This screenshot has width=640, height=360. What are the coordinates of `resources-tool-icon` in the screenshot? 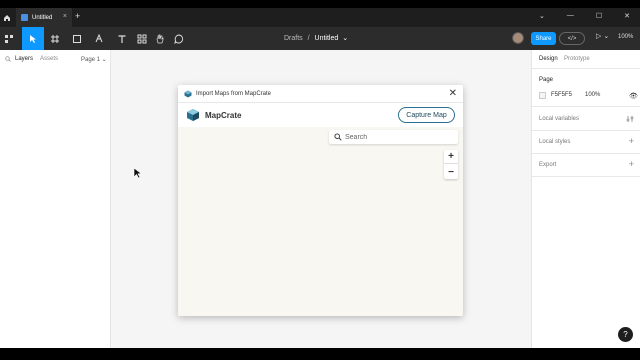 It's located at (142, 38).